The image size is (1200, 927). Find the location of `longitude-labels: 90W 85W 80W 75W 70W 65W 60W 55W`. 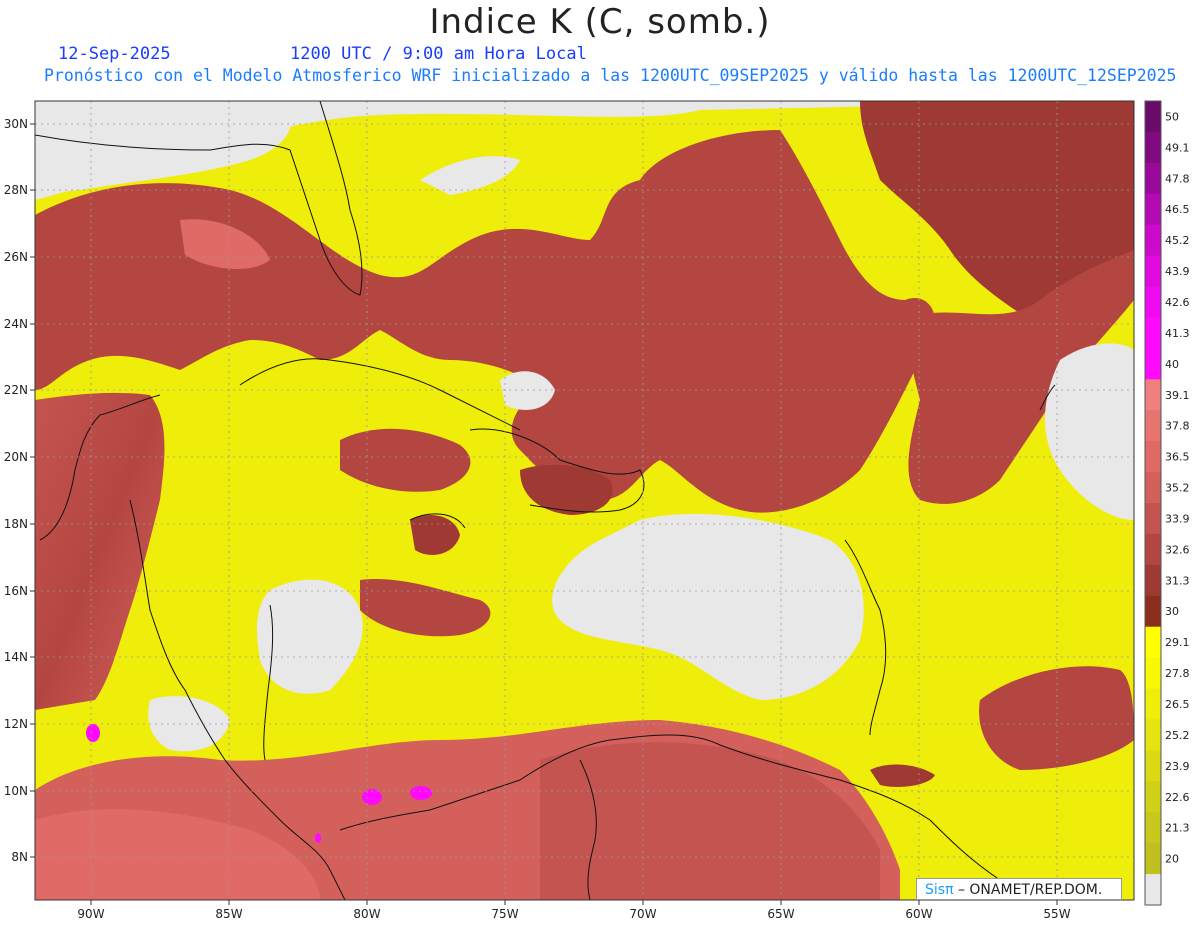

longitude-labels: 90W 85W 80W 75W 70W 65W 60W 55W is located at coordinates (573, 914).